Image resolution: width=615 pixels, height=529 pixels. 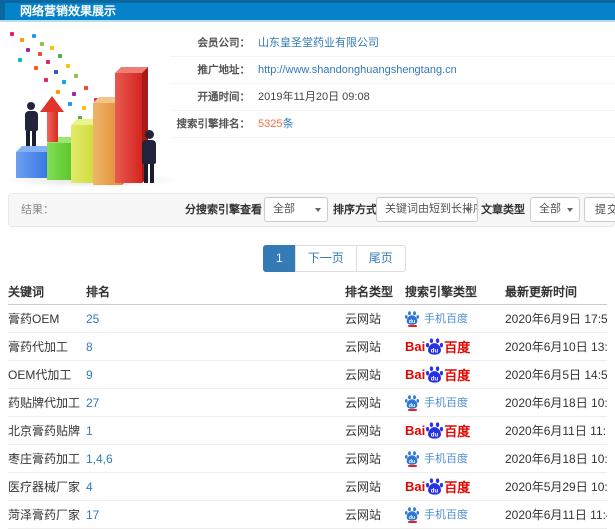 What do you see at coordinates (215, 430) in the screenshot?
I see `cell-rank: 1` at bounding box center [215, 430].